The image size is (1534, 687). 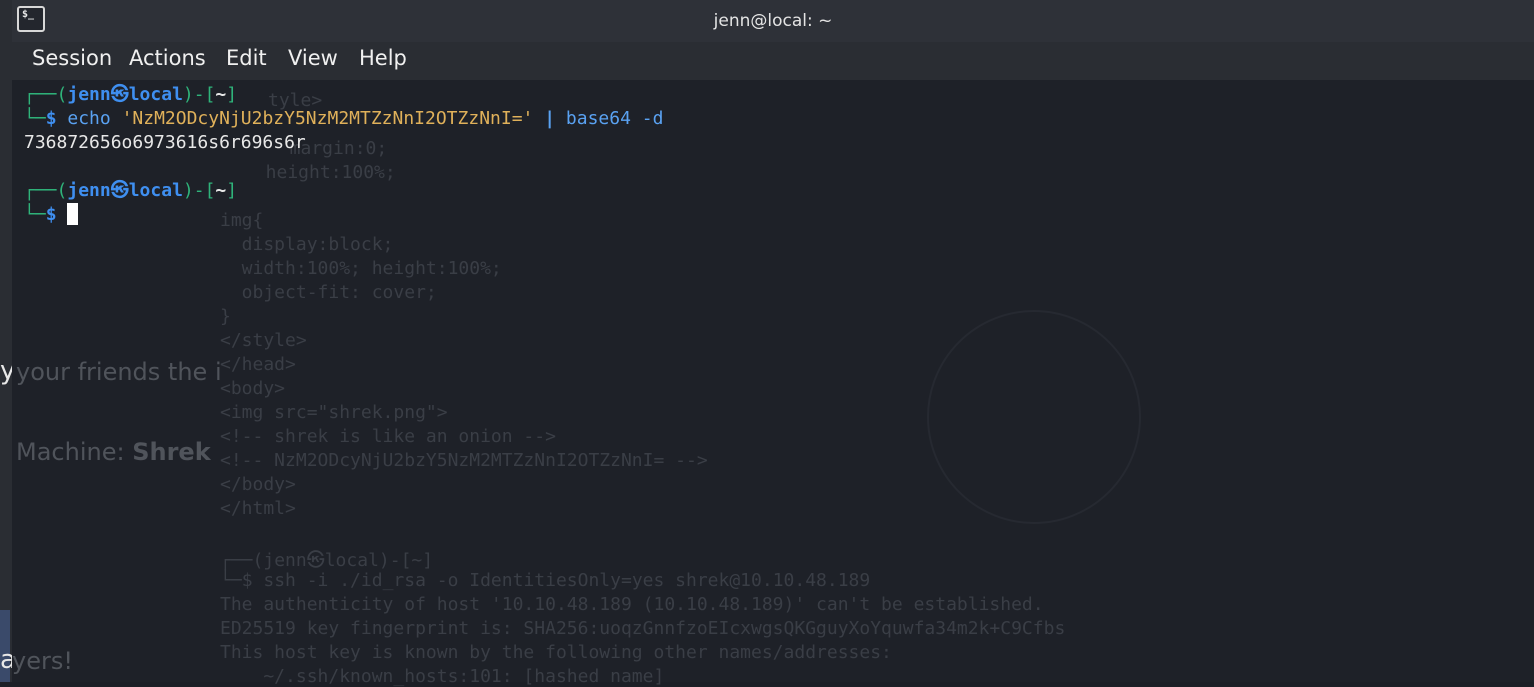 What do you see at coordinates (72, 58) in the screenshot?
I see `menu-session: Session` at bounding box center [72, 58].